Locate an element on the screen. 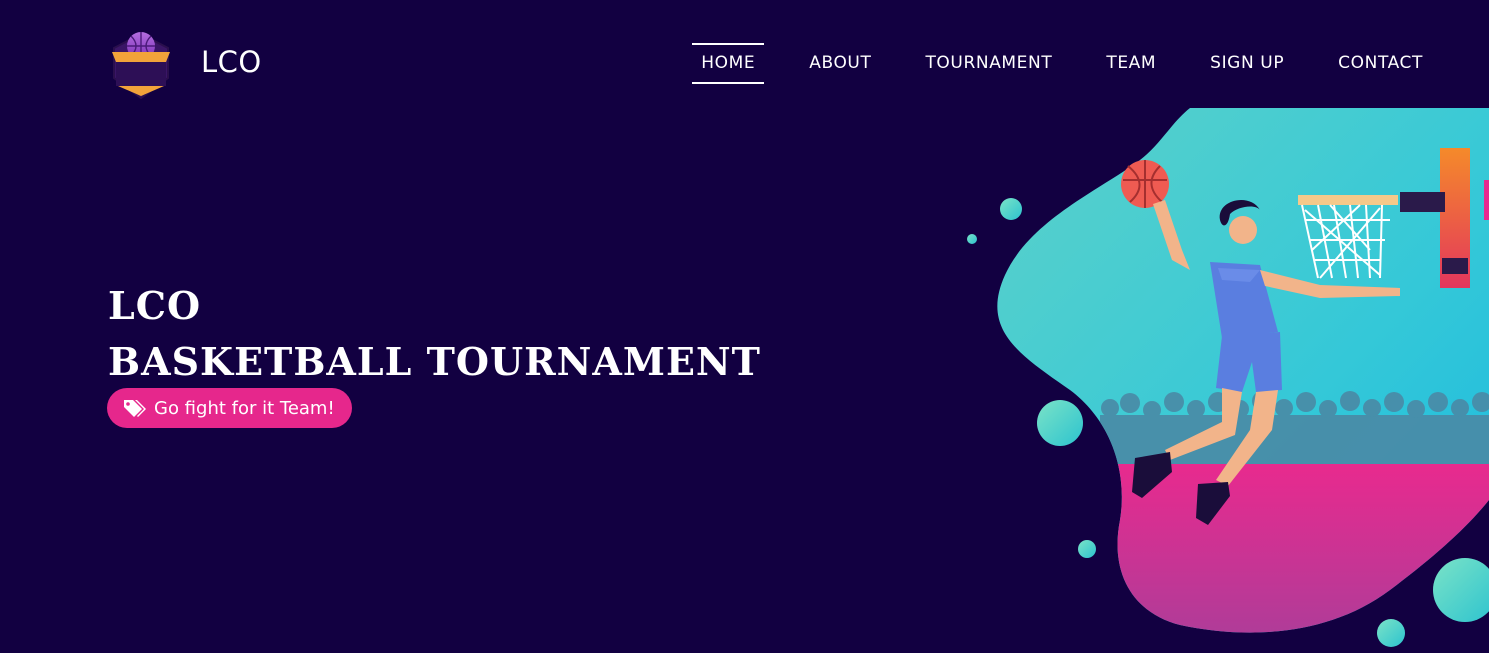 The height and width of the screenshot is (653, 1489). nav-team: TEAM is located at coordinates (1131, 63).